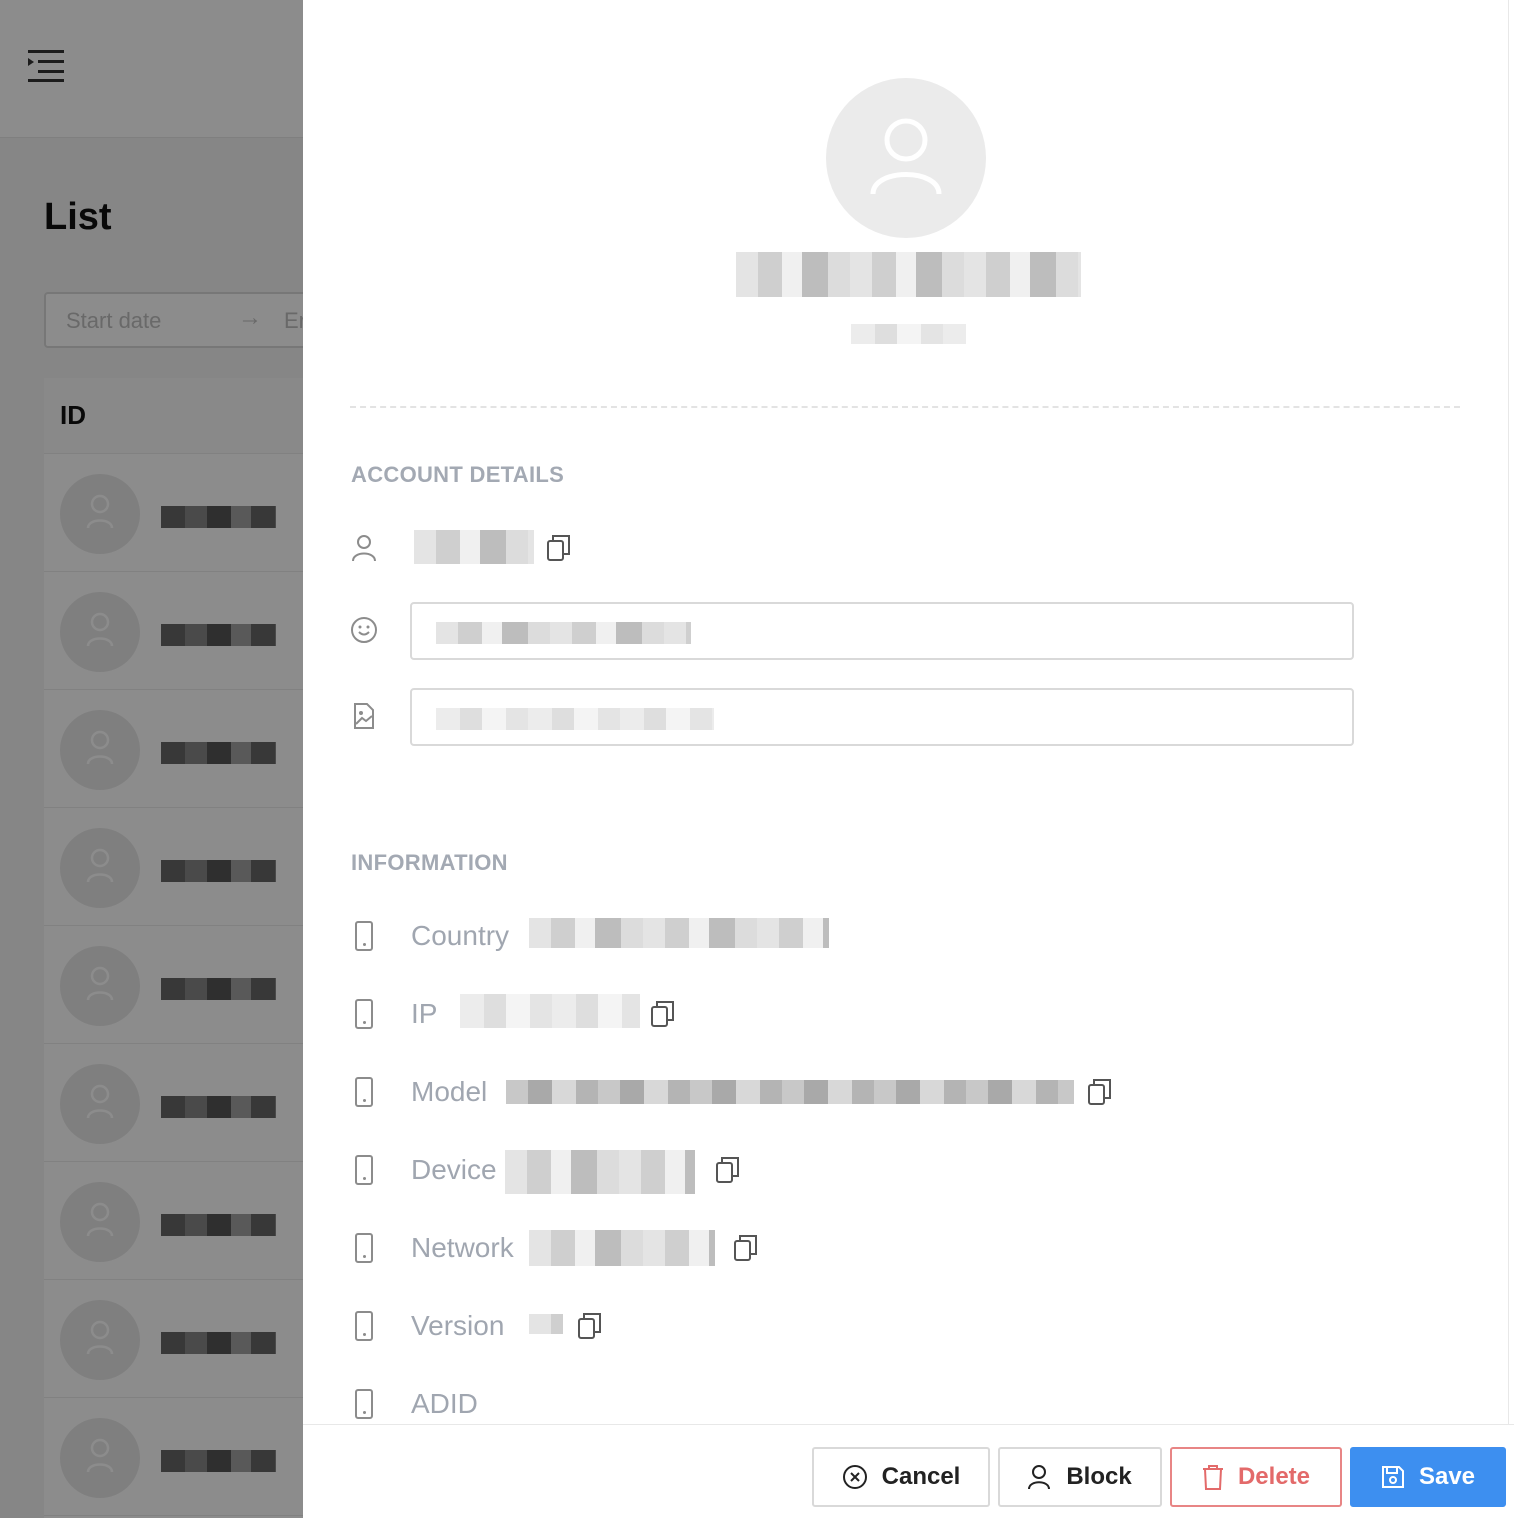  I want to click on info-label-country: Country, so click(460, 935).